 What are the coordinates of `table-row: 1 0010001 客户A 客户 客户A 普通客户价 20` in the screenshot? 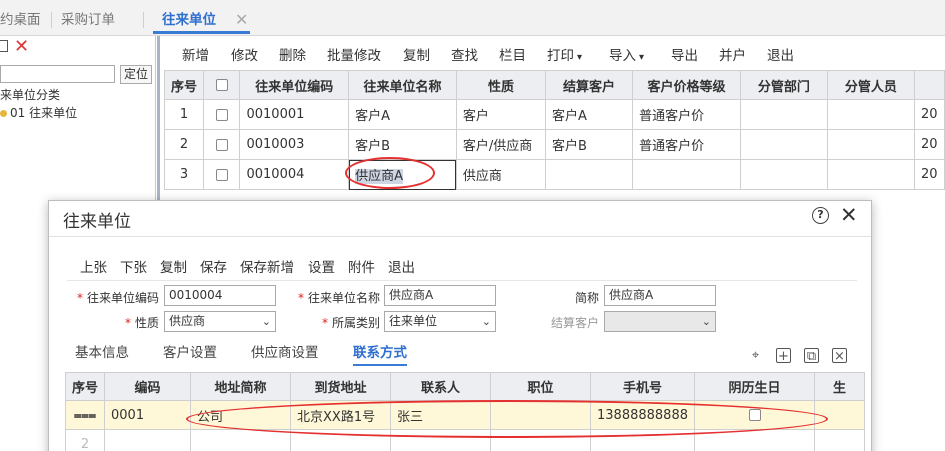 It's located at (554, 114).